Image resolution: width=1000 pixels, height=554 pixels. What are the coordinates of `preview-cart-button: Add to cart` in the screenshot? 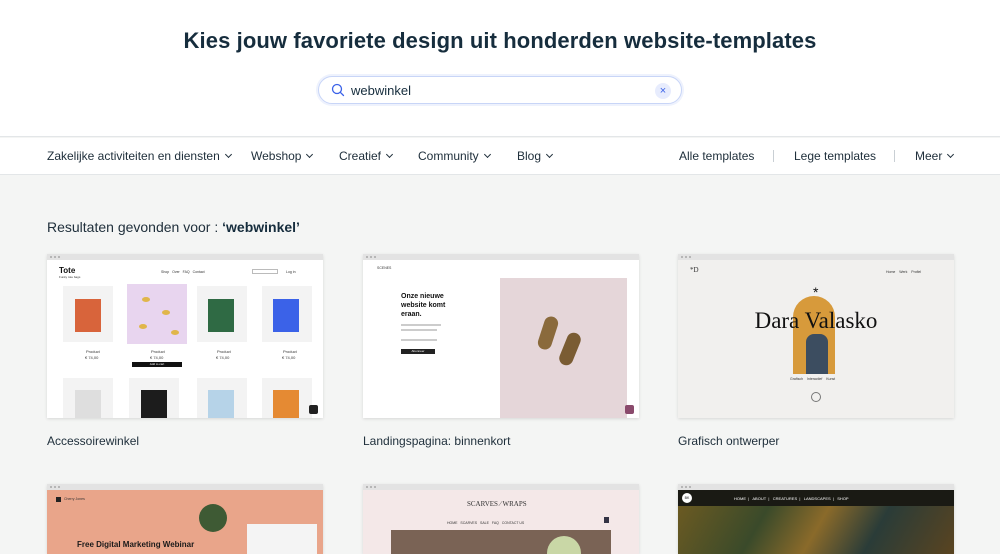 It's located at (157, 364).